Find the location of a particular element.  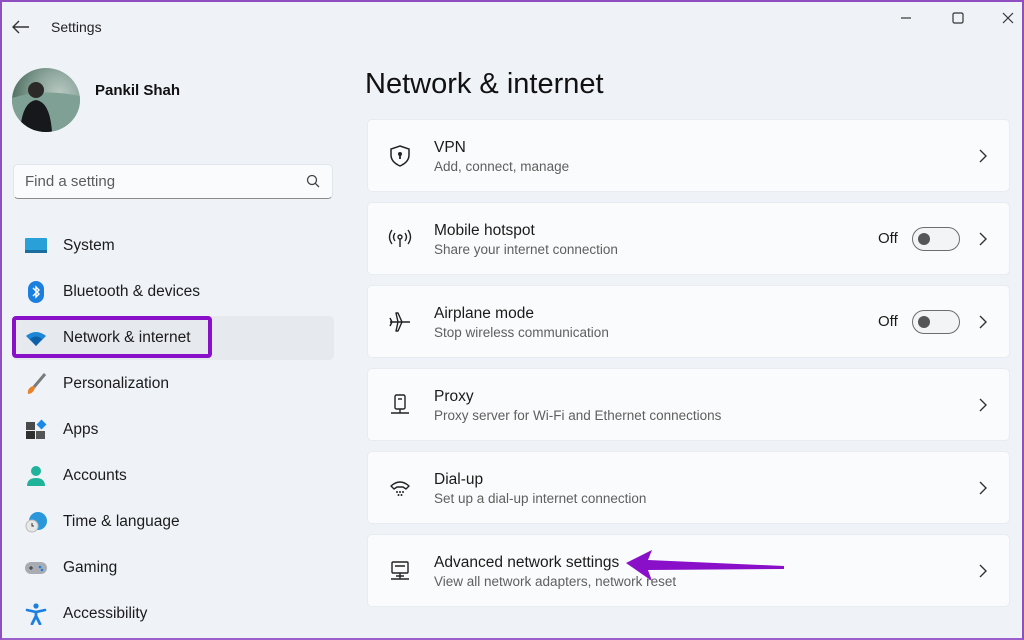

search-input is located at coordinates (154, 181).